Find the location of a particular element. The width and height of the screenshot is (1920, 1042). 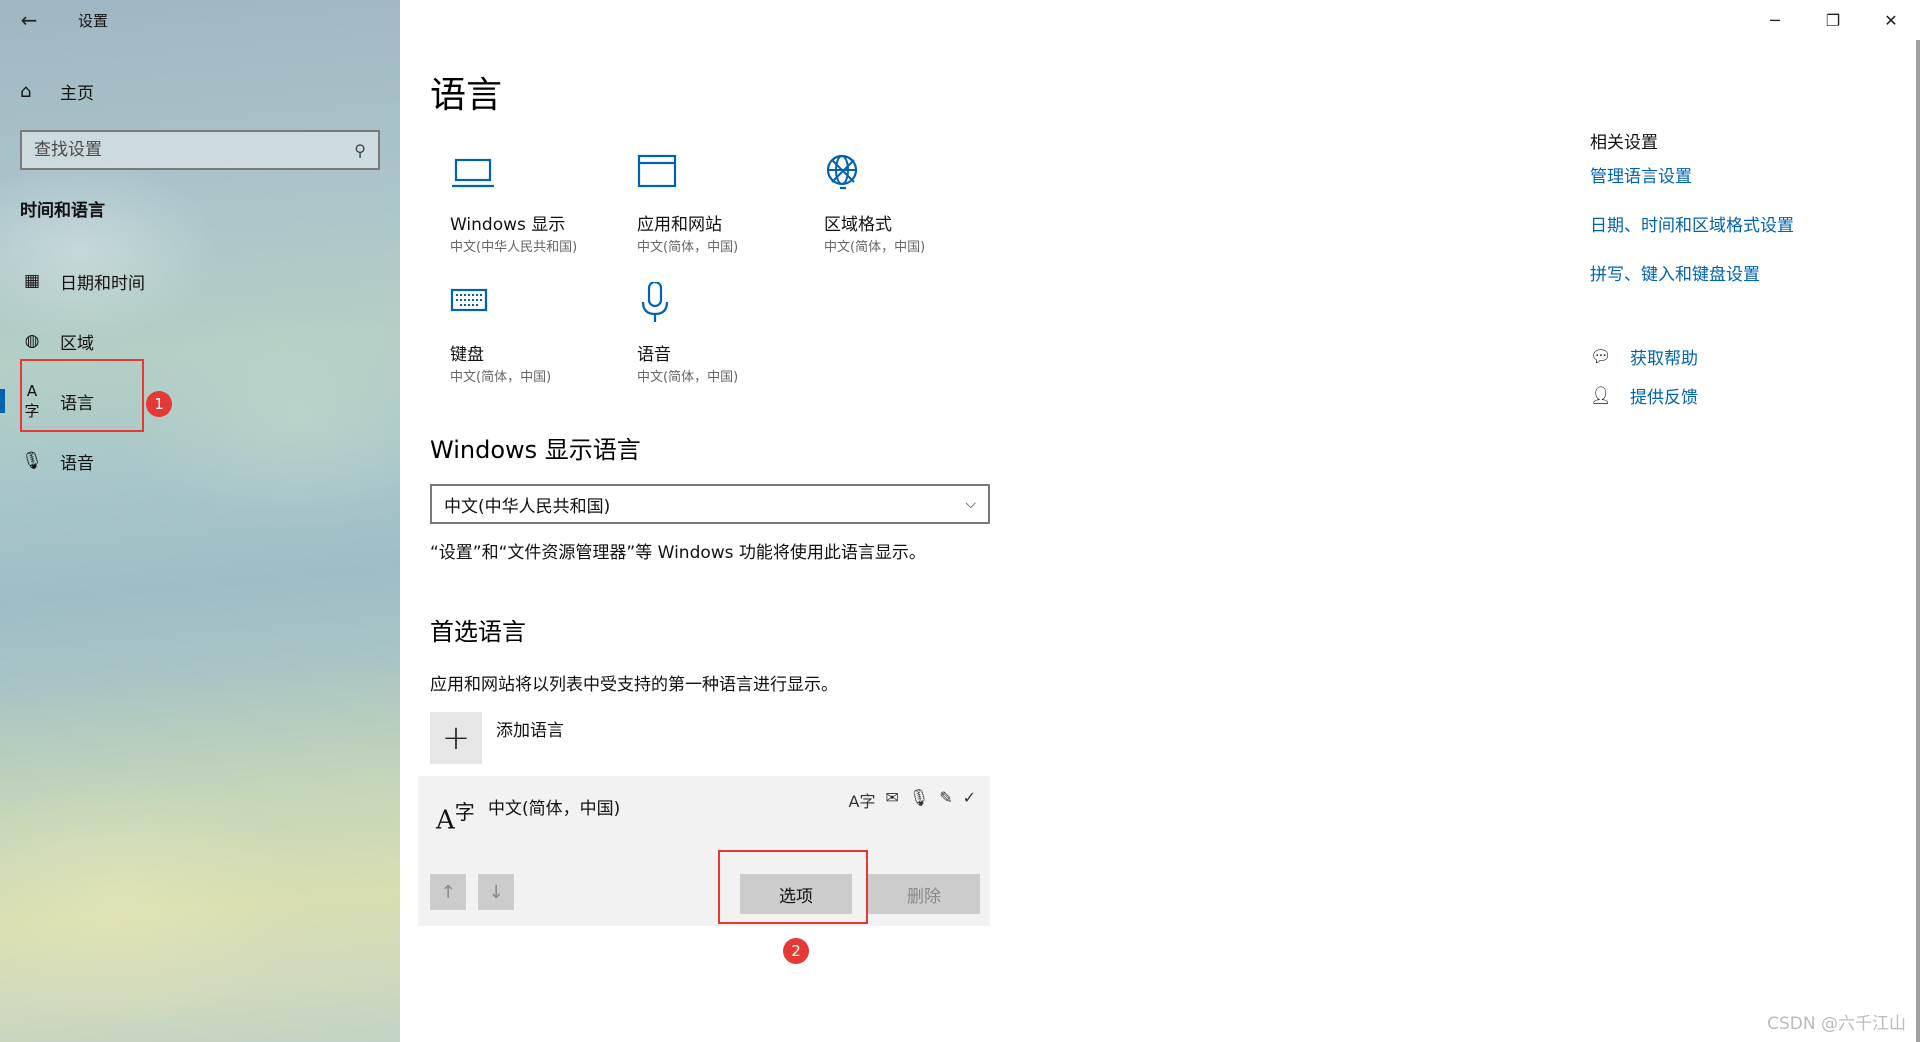

chevron-down-icon: ⌵ is located at coordinates (970, 504).